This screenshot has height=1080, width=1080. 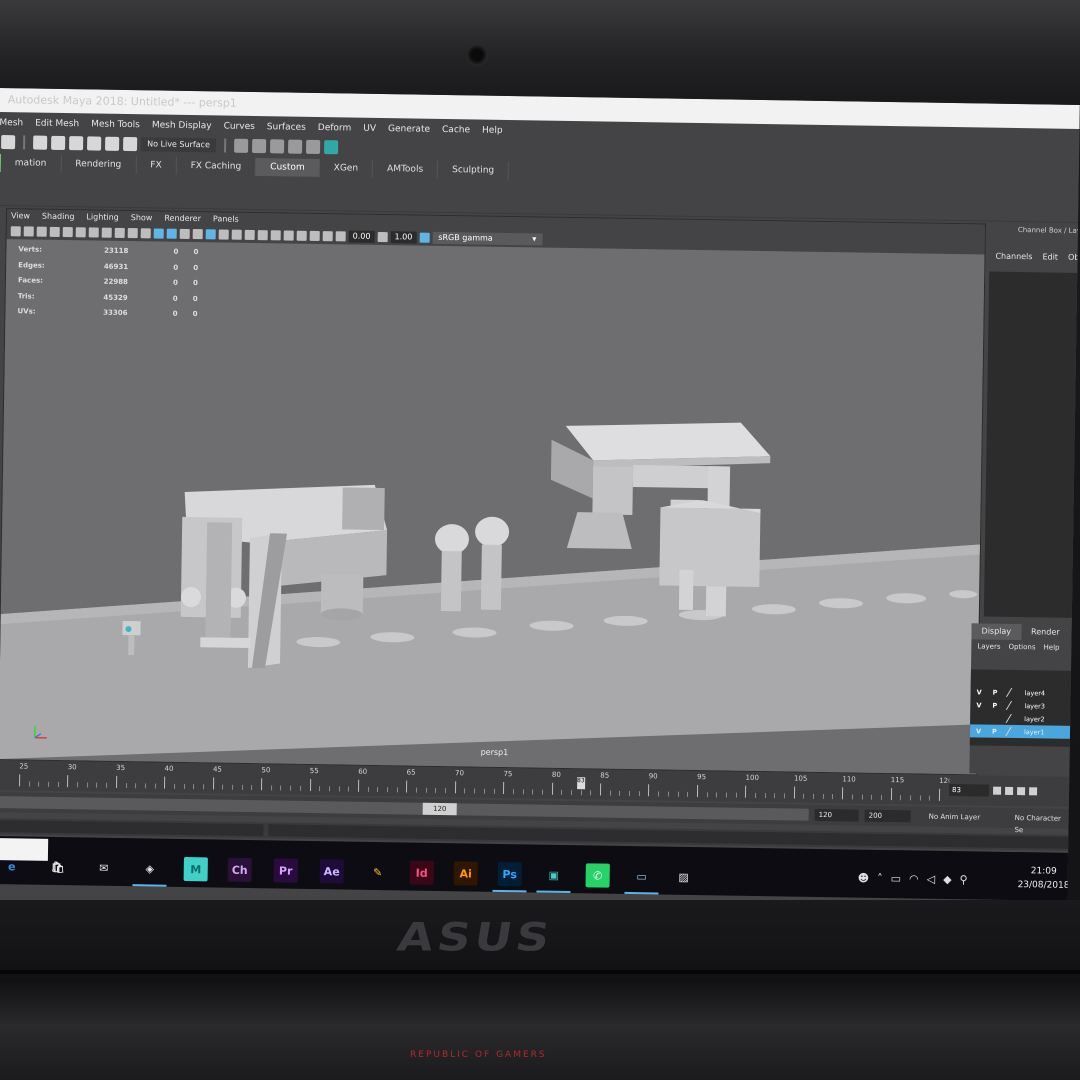 I want to click on layer-tab-render: Render, so click(x=1045, y=632).